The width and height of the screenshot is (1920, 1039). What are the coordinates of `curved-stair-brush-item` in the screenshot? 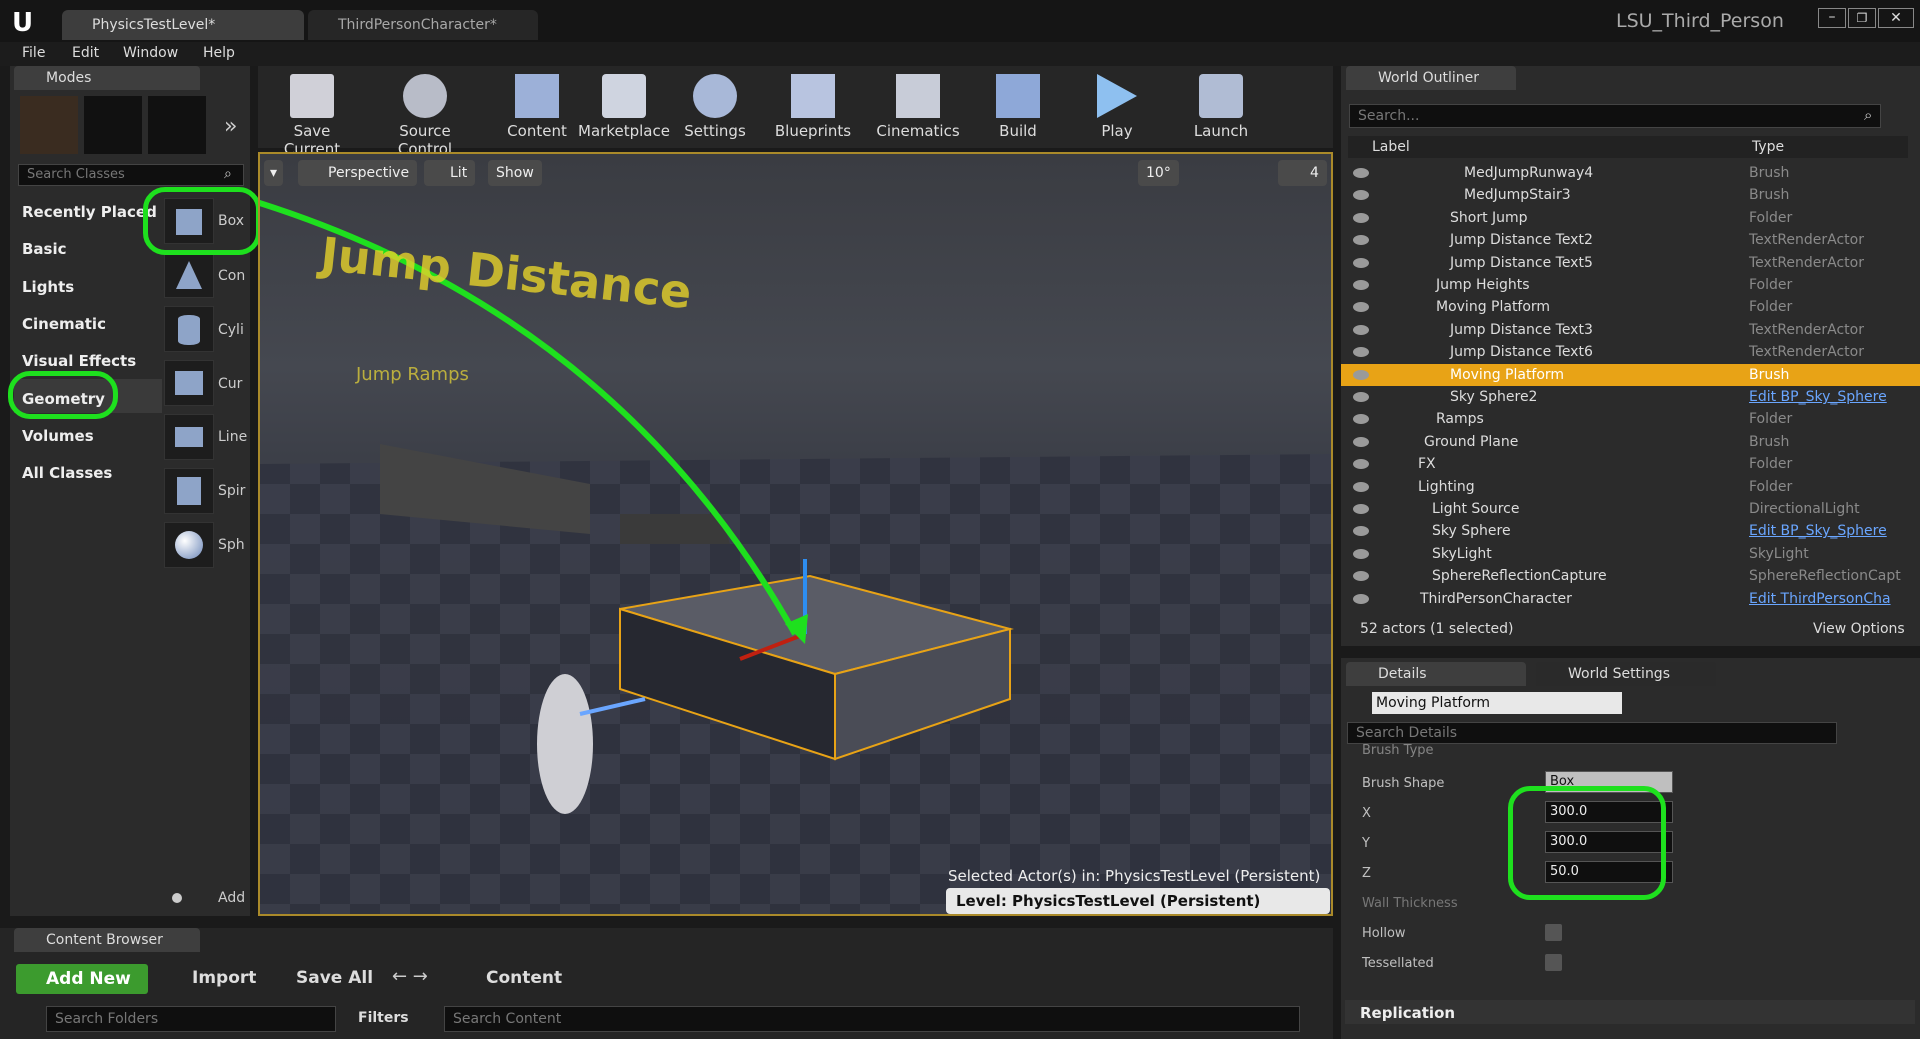 It's located at (189, 383).